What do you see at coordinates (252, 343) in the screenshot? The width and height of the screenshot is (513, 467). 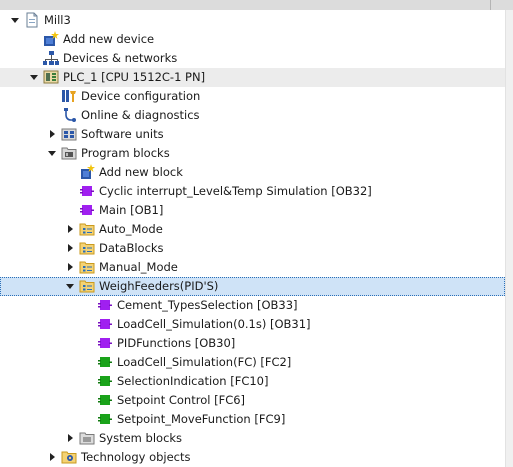 I see `tree-item-pid-functions: PIDFunctions [OB30]` at bounding box center [252, 343].